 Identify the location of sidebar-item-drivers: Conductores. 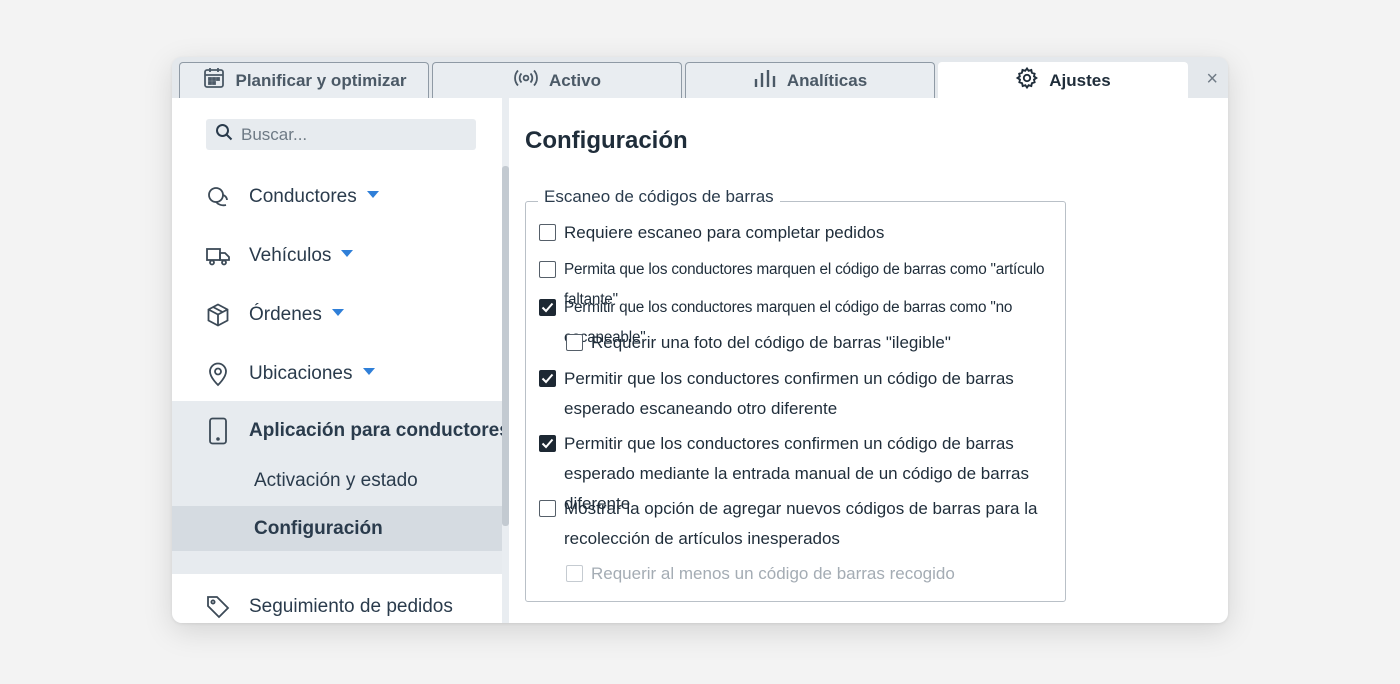
(337, 197).